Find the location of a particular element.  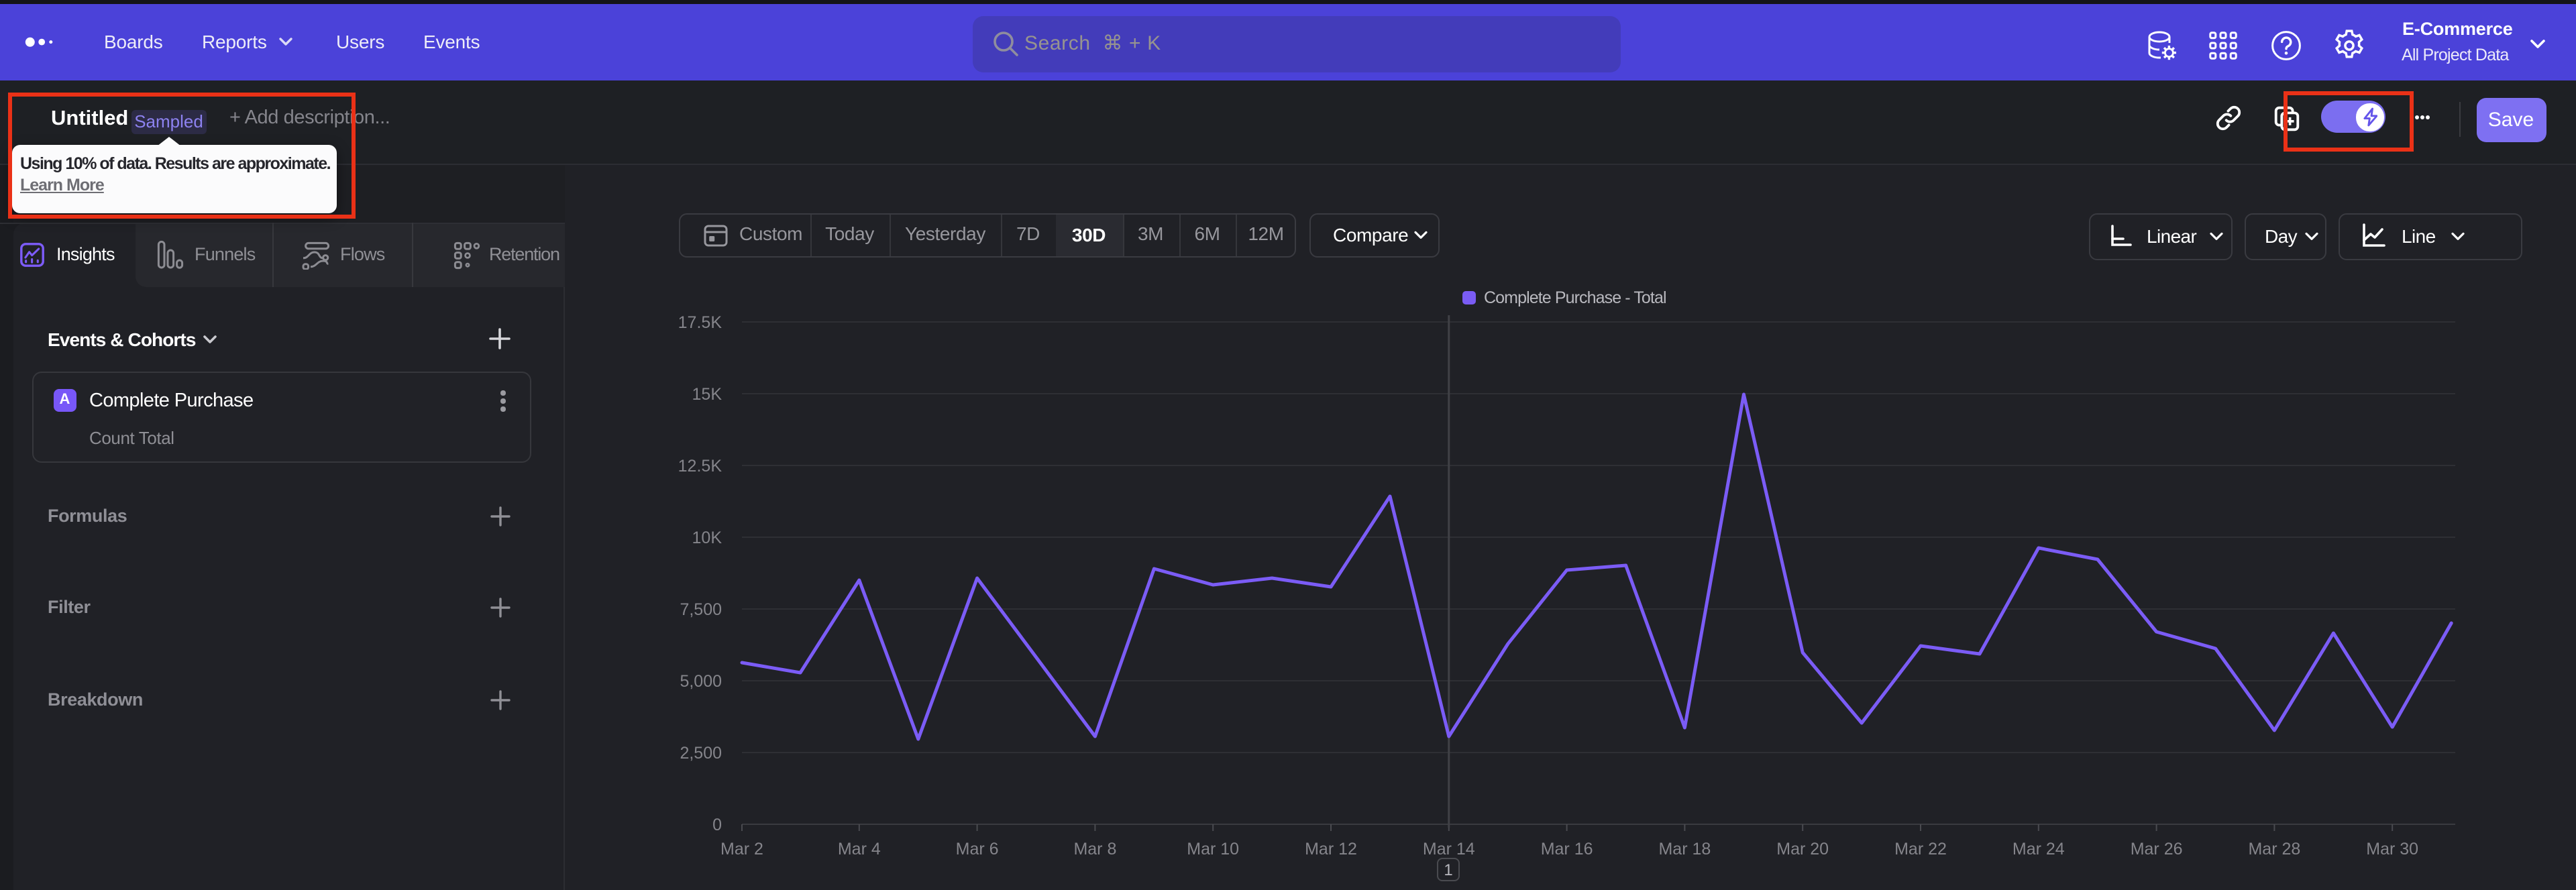

svg-text: Mar 14 is located at coordinates (1449, 849).